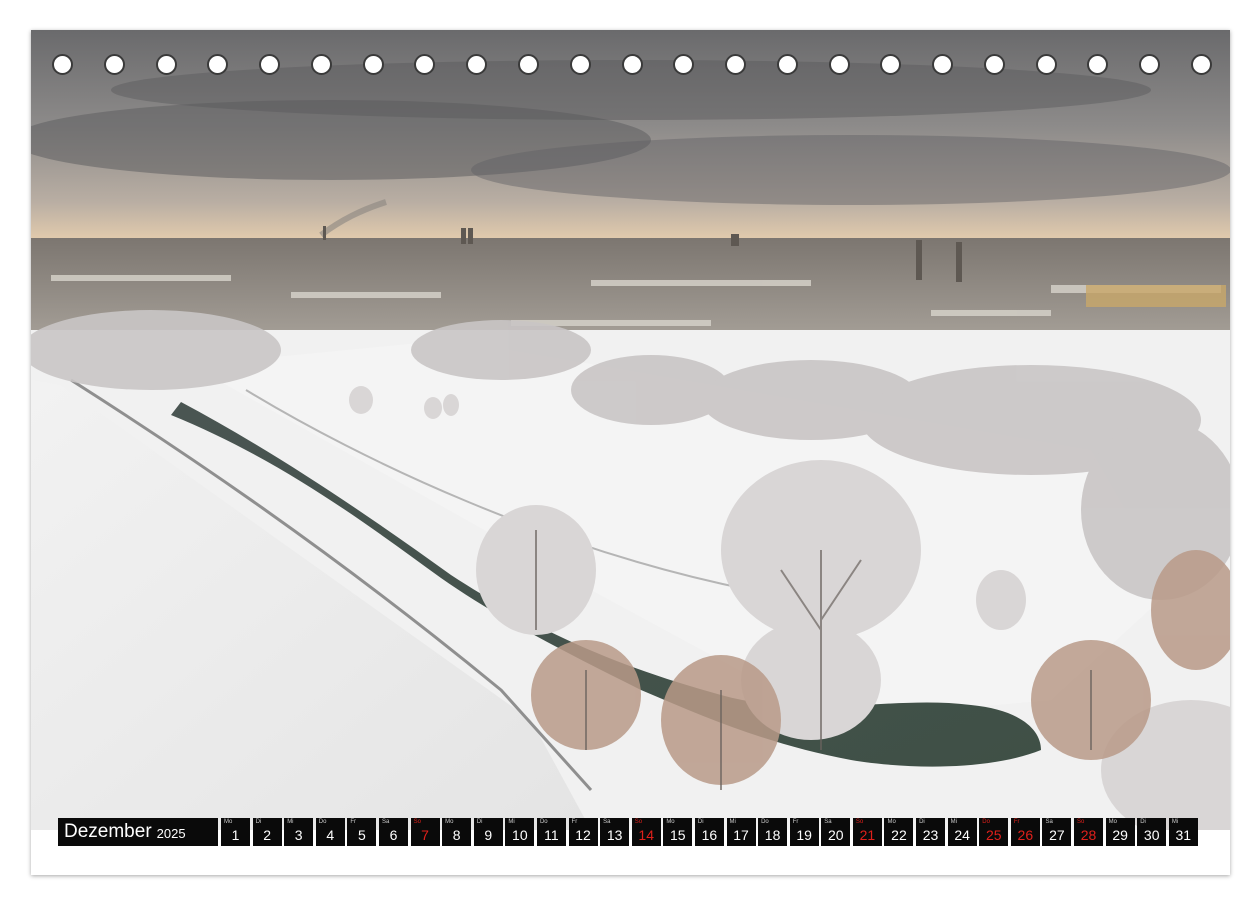 The image size is (1260, 905). What do you see at coordinates (1025, 835) in the screenshot?
I see `day-number: 26` at bounding box center [1025, 835].